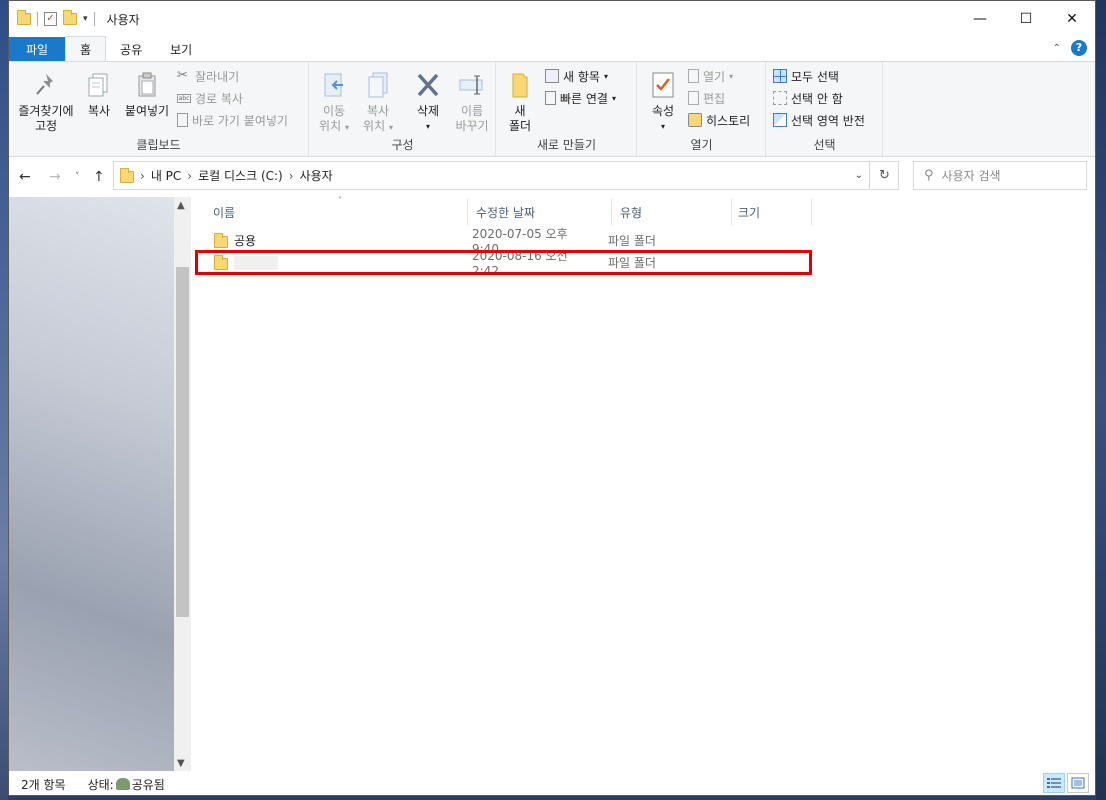  I want to click on select-all-icon, so click(780, 76).